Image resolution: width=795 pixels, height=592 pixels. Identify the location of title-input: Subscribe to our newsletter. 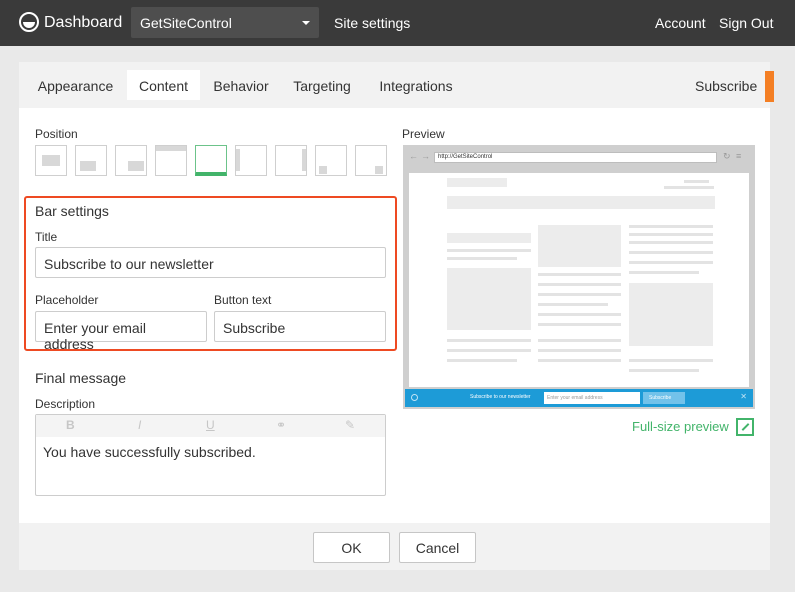
(210, 262).